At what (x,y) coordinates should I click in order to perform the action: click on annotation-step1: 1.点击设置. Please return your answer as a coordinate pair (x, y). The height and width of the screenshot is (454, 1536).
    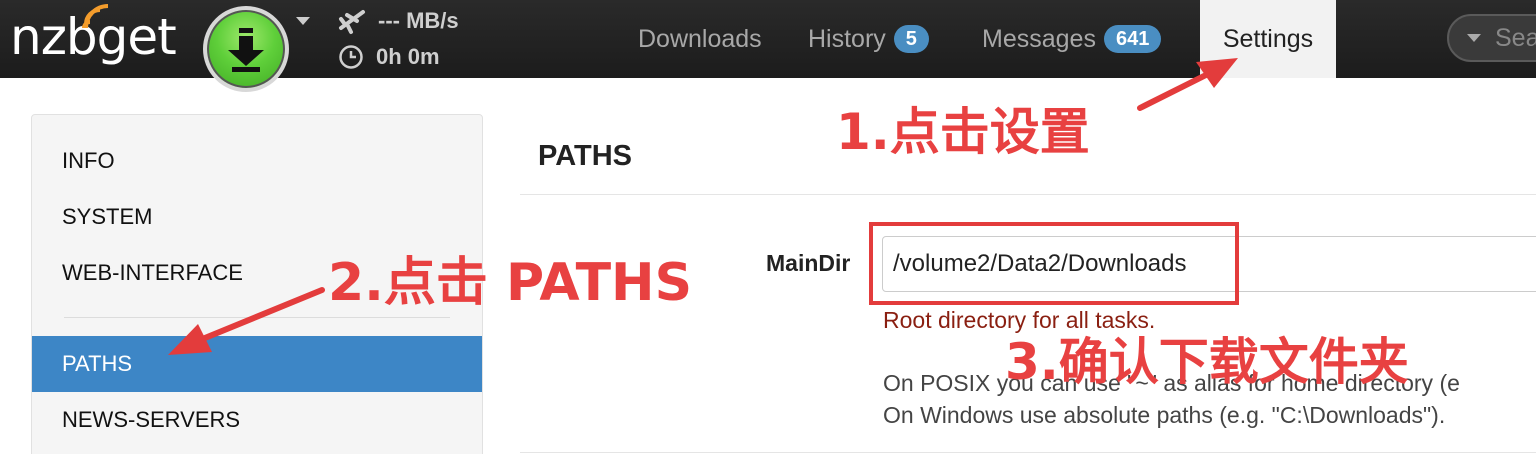
    Looking at the image, I should click on (963, 132).